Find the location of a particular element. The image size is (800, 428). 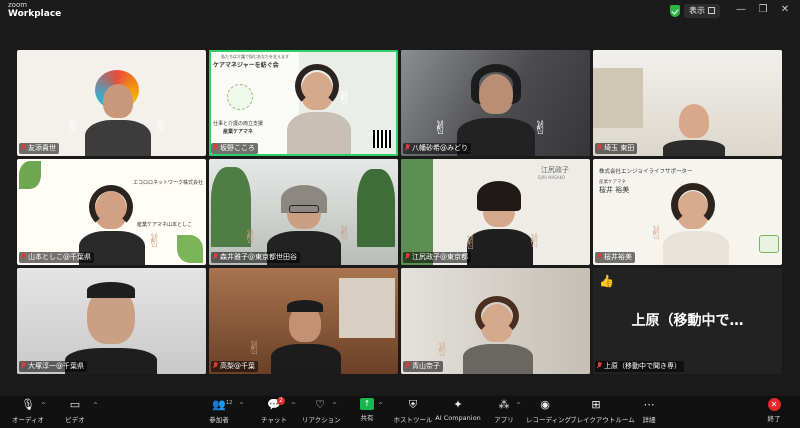

video-tile: エコロロネットワーク株式会社 産業ケアマネ 山本としこ ✌ 山本としこ@千葉県 is located at coordinates (111, 212).